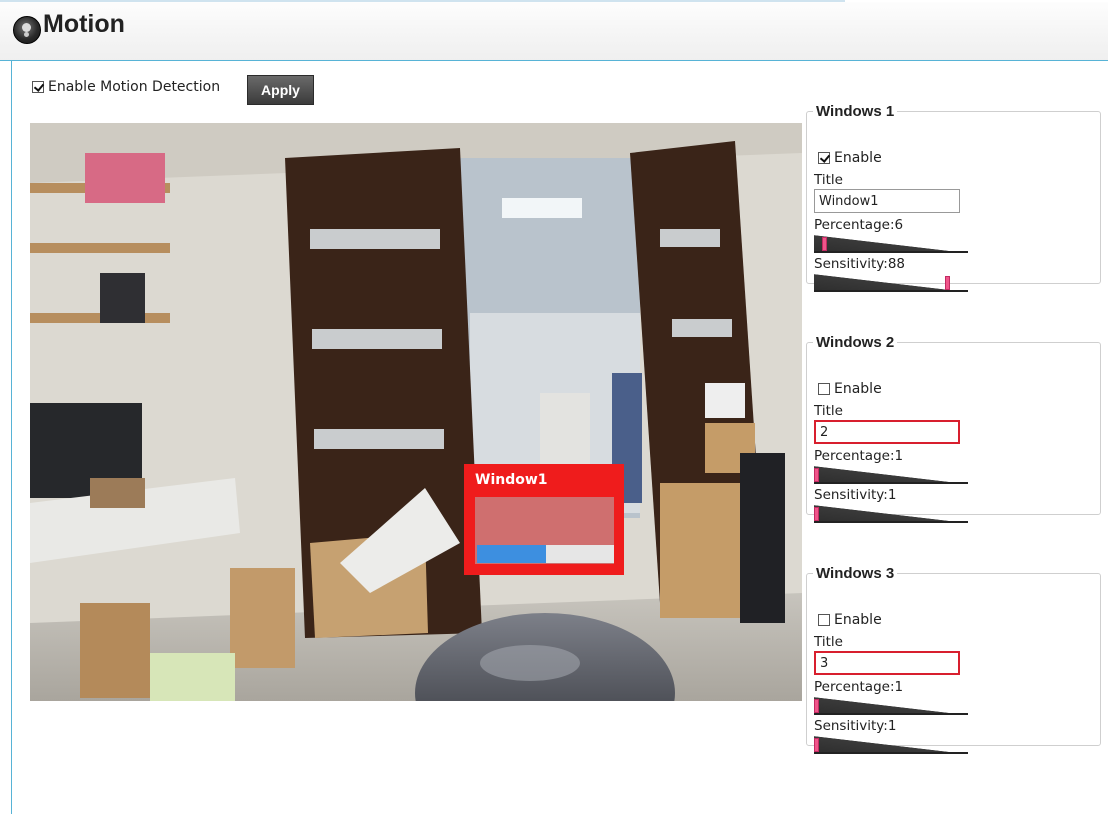  Describe the element at coordinates (816, 475) in the screenshot. I see `window-2-percentage-handle` at that location.